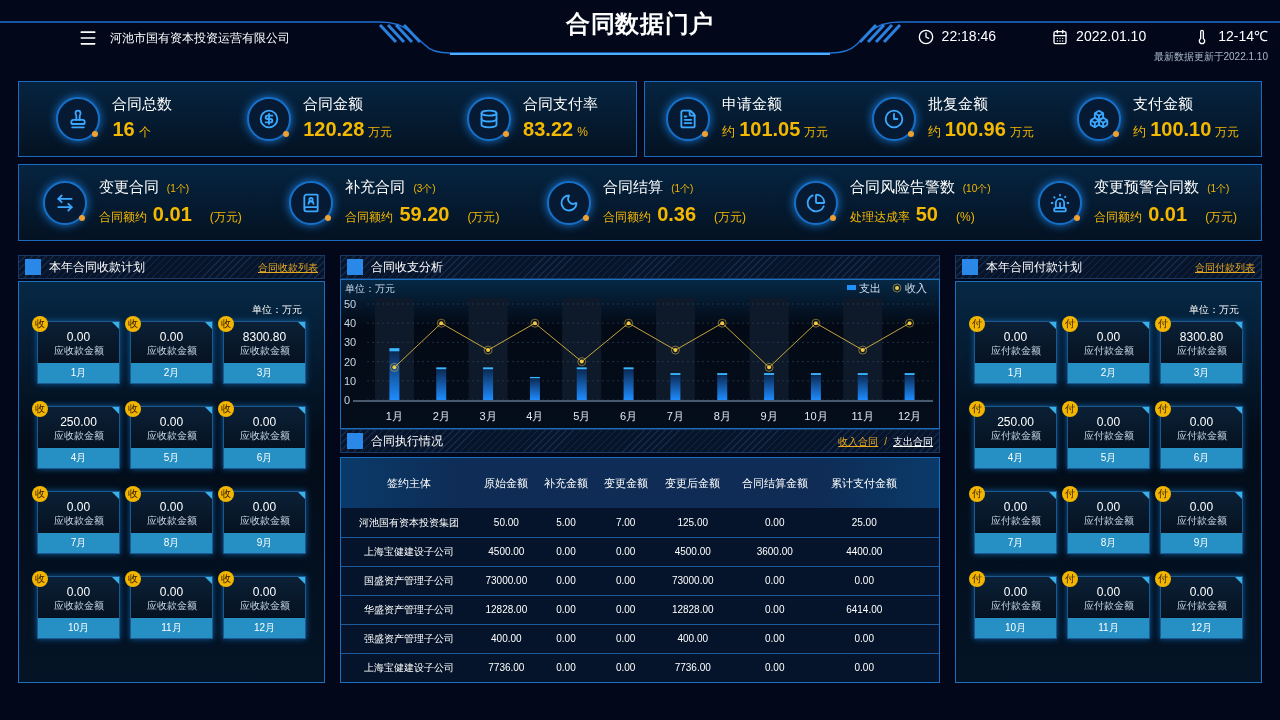 The width and height of the screenshot is (1280, 720). What do you see at coordinates (870, 288) in the screenshot?
I see `legend-label: 支出` at bounding box center [870, 288].